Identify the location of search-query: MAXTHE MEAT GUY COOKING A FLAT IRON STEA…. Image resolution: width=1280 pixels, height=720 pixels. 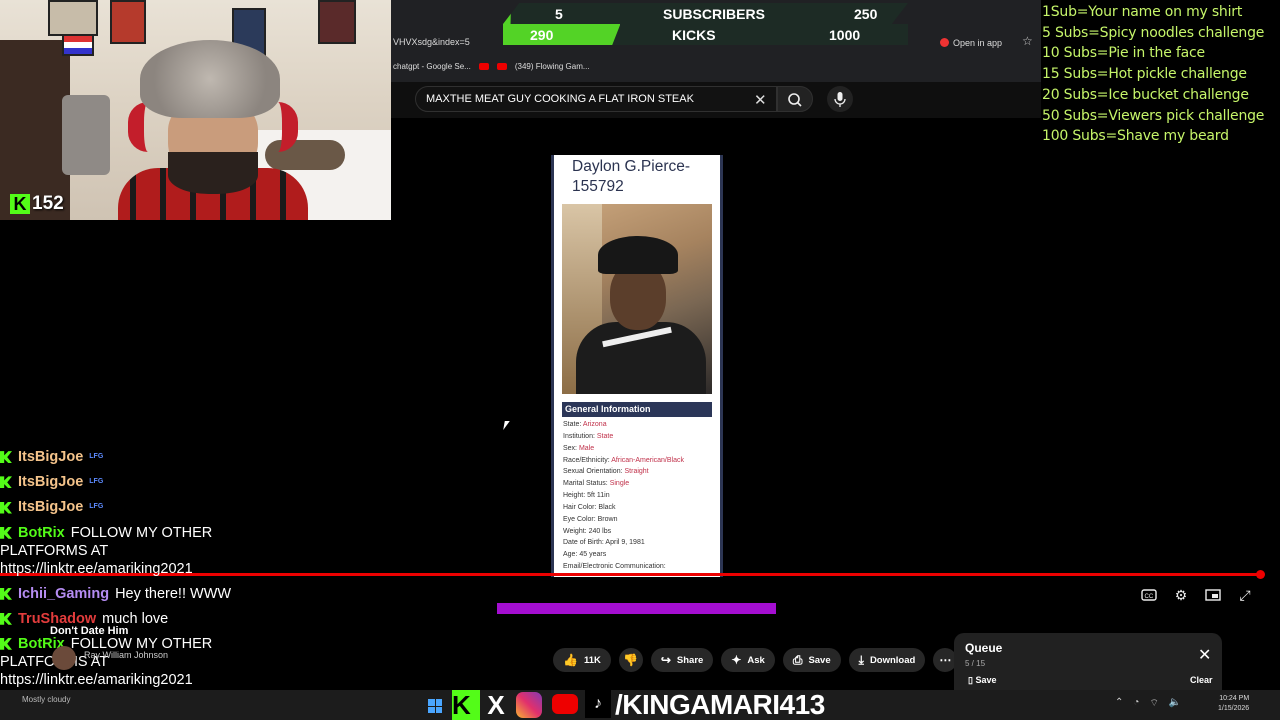
(560, 99).